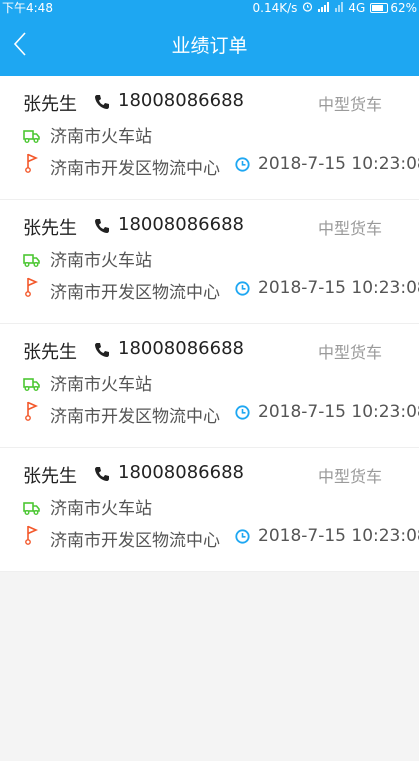 The width and height of the screenshot is (419, 761). I want to click on network-type: 4G, so click(357, 8).